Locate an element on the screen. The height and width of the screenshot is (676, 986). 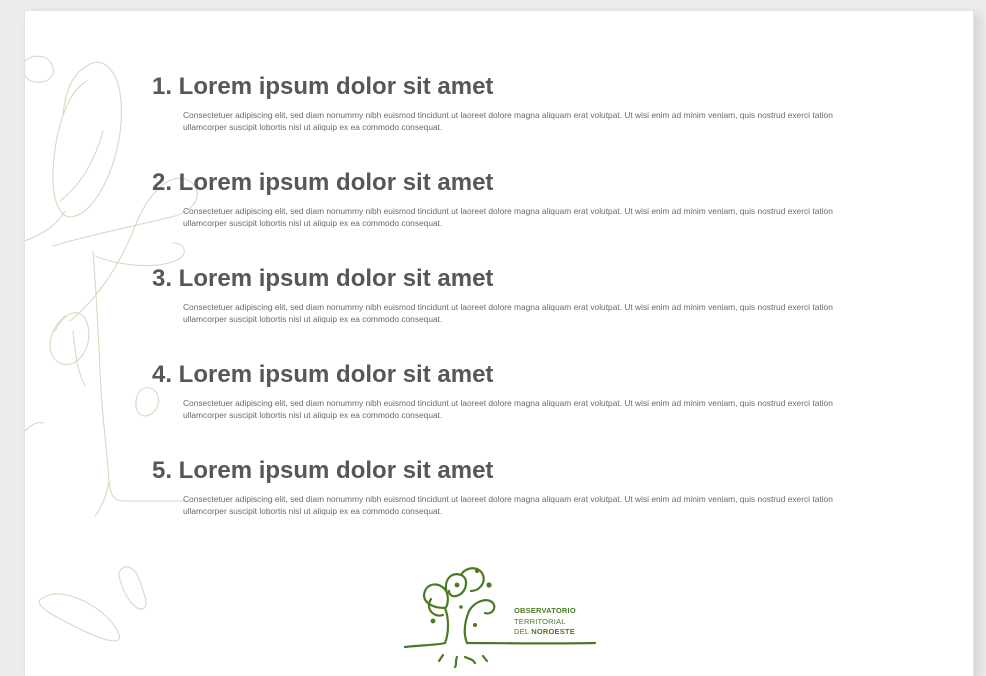
logo-line-3-bold: NOROESTE is located at coordinates (553, 631).